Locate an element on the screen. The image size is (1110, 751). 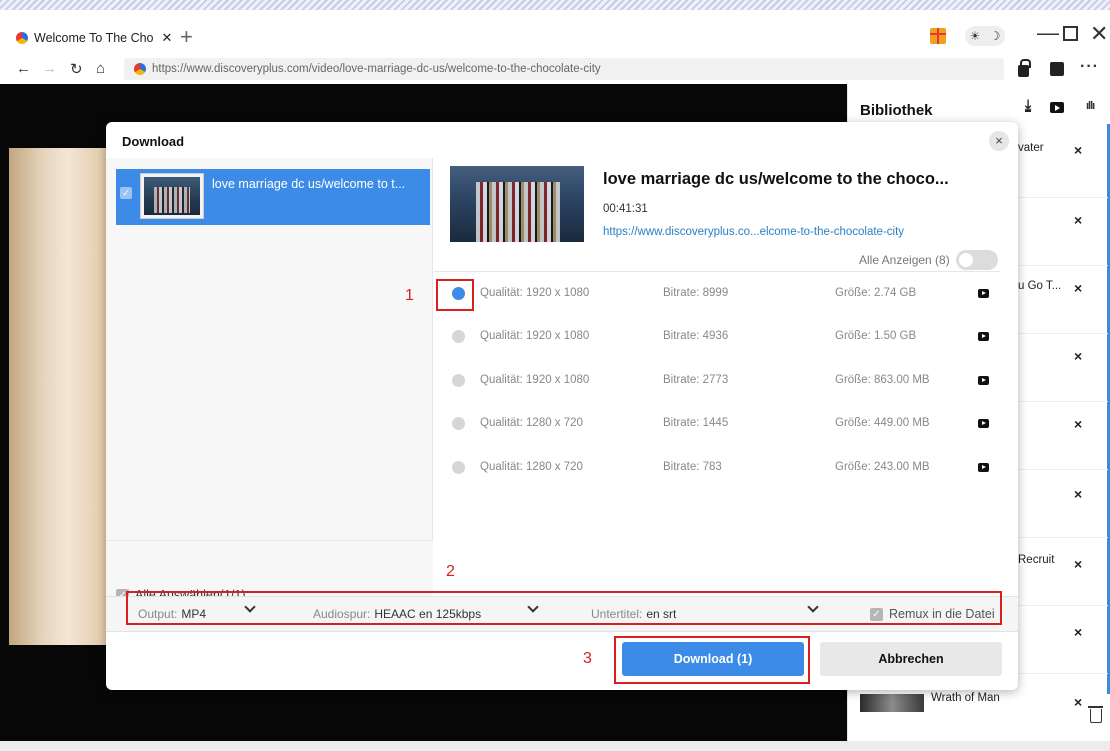
home-button: ⌂ is located at coordinates (100, 68).